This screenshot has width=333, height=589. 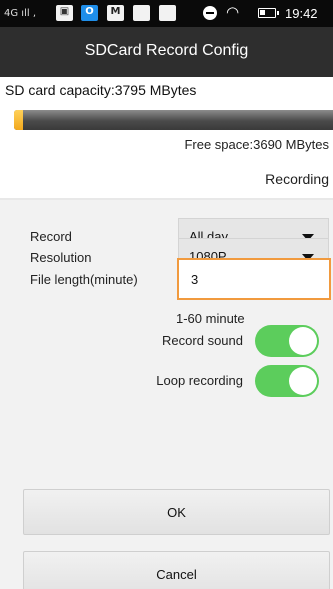 I want to click on capacity-label: SD card capacity:3795 MBytes, so click(x=101, y=90).